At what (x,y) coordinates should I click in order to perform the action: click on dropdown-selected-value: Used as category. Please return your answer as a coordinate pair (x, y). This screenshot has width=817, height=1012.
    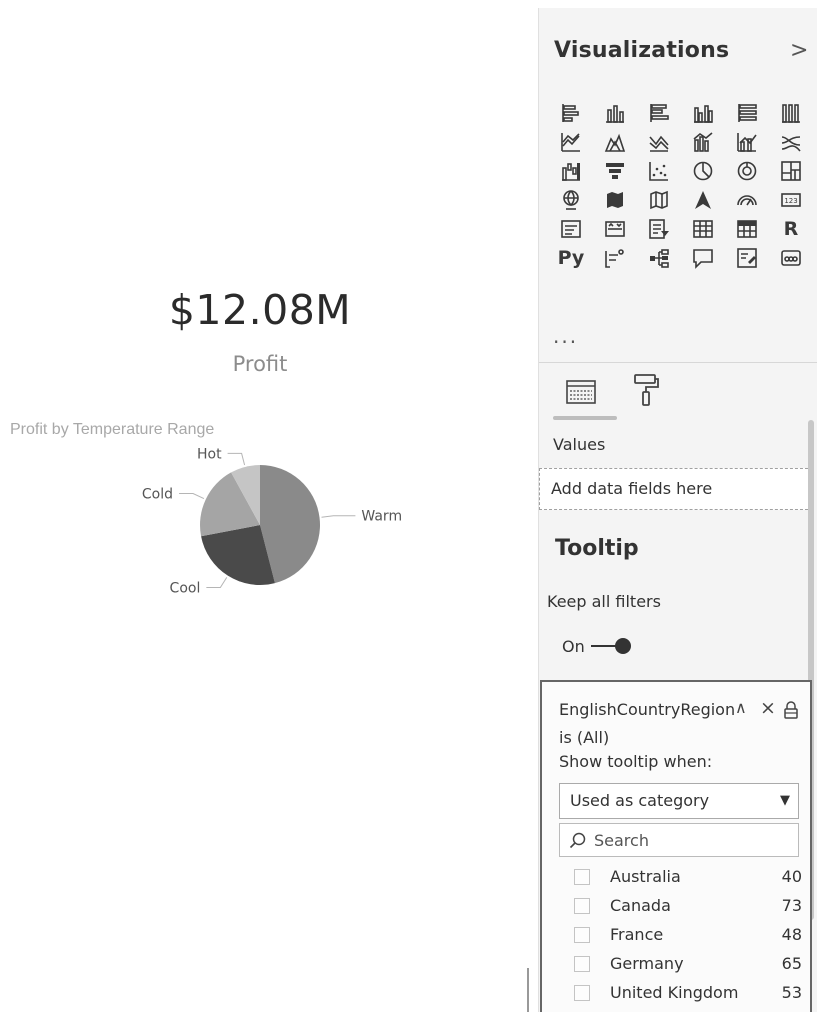
    Looking at the image, I should click on (640, 800).